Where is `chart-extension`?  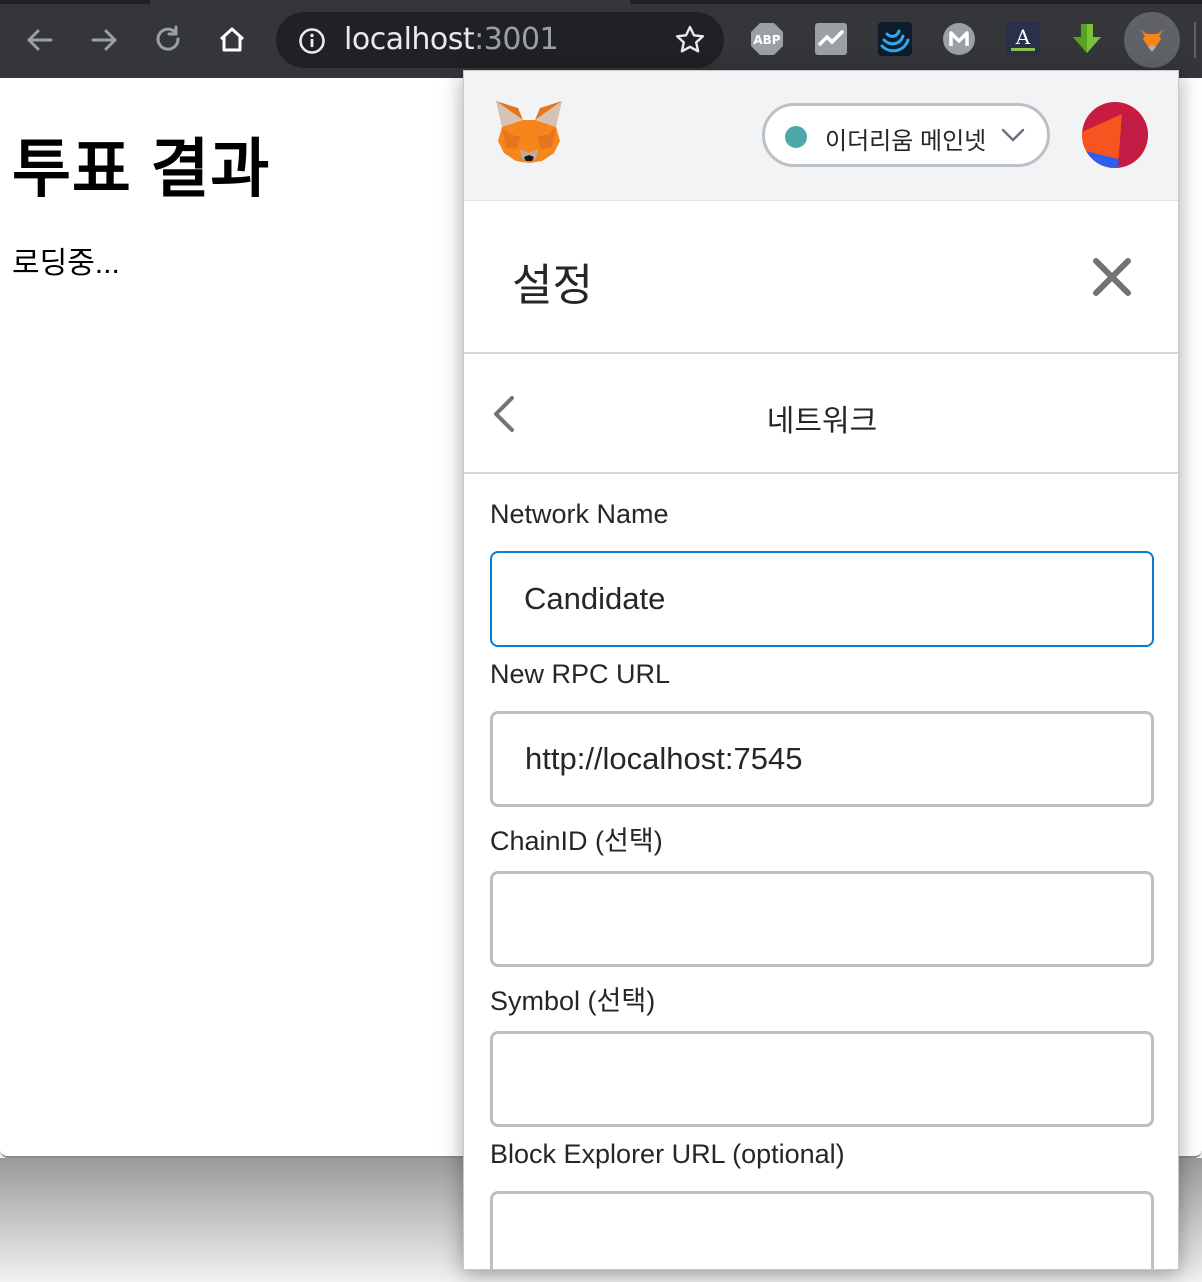 chart-extension is located at coordinates (831, 39).